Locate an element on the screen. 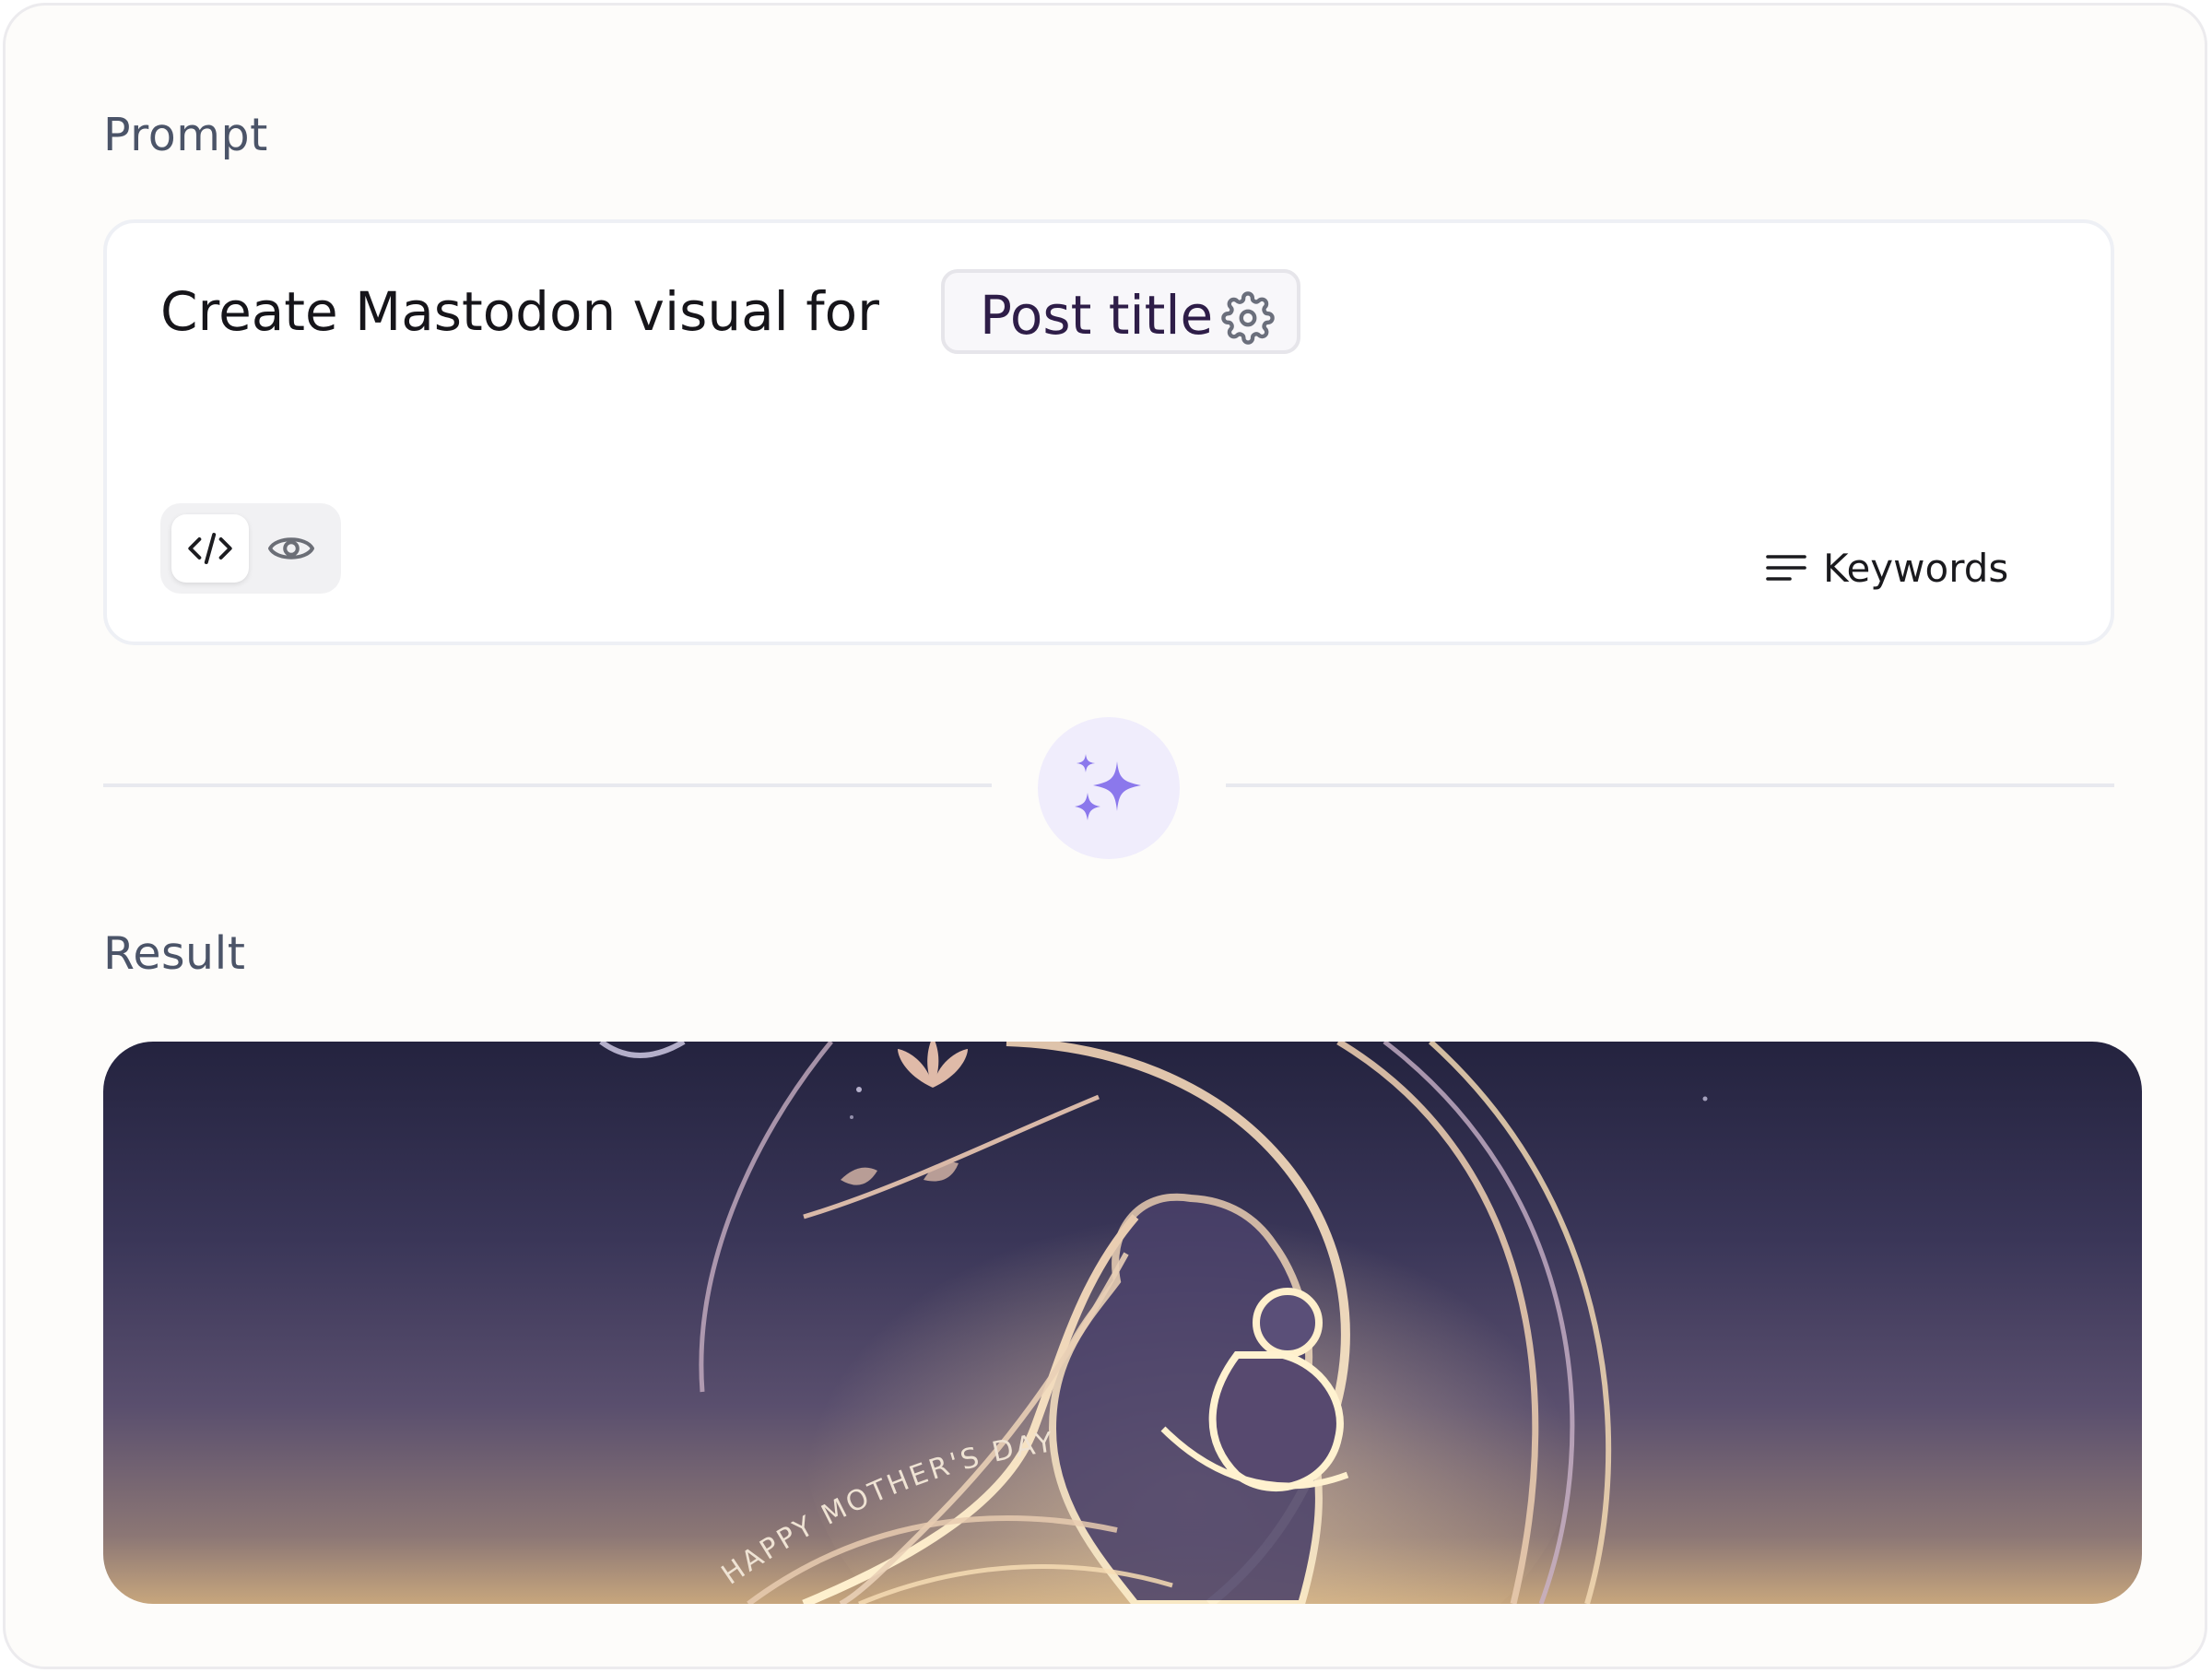 The width and height of the screenshot is (2212, 1673). code-icon is located at coordinates (210, 548).